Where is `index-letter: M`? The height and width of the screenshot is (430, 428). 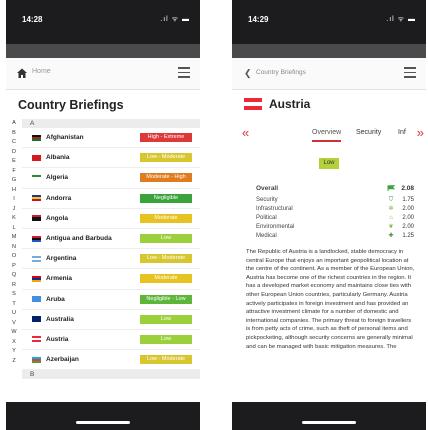 index-letter: M is located at coordinates (14, 238).